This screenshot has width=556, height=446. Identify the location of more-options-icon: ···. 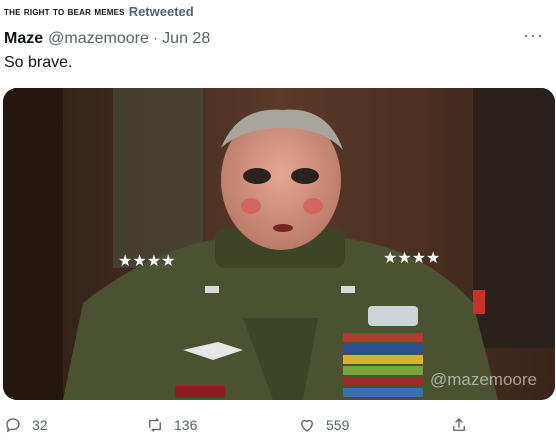
(533, 35).